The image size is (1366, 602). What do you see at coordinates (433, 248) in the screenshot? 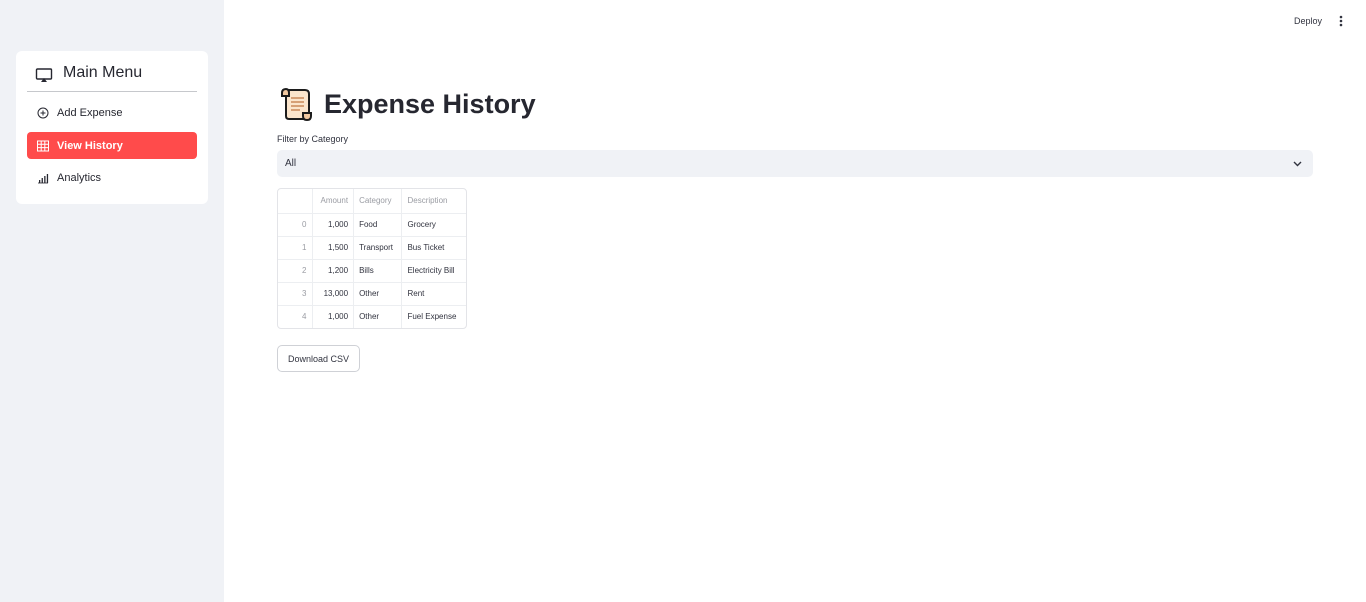
I see `cell-description: Bus Ticket` at bounding box center [433, 248].